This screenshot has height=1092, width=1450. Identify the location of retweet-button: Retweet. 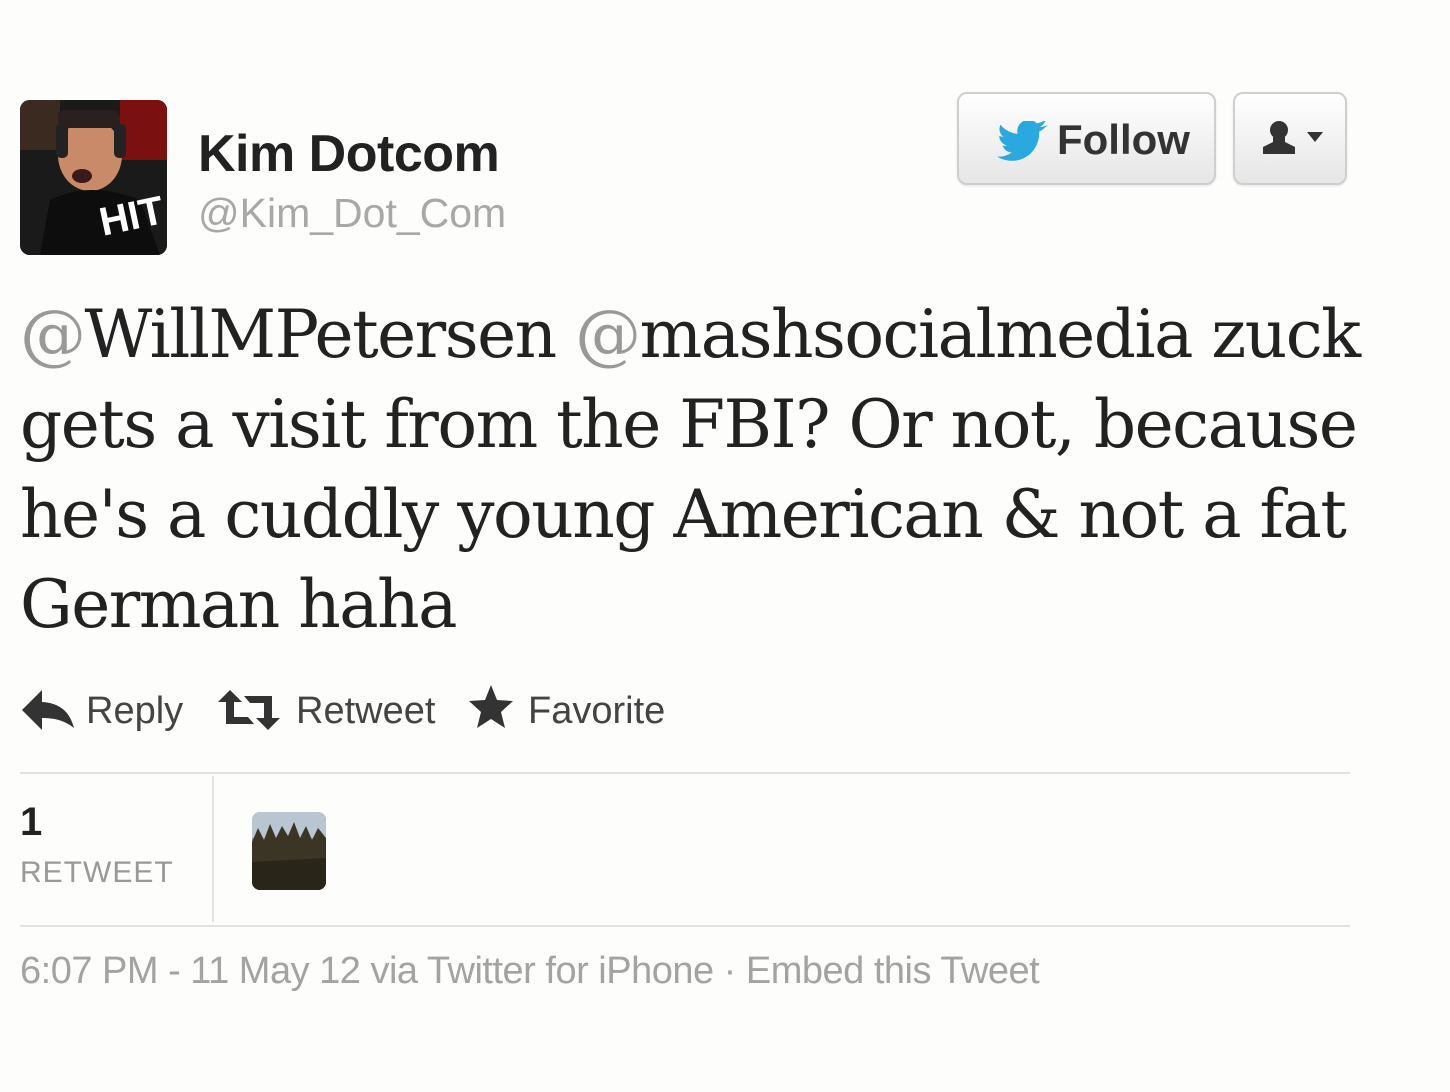
(328, 710).